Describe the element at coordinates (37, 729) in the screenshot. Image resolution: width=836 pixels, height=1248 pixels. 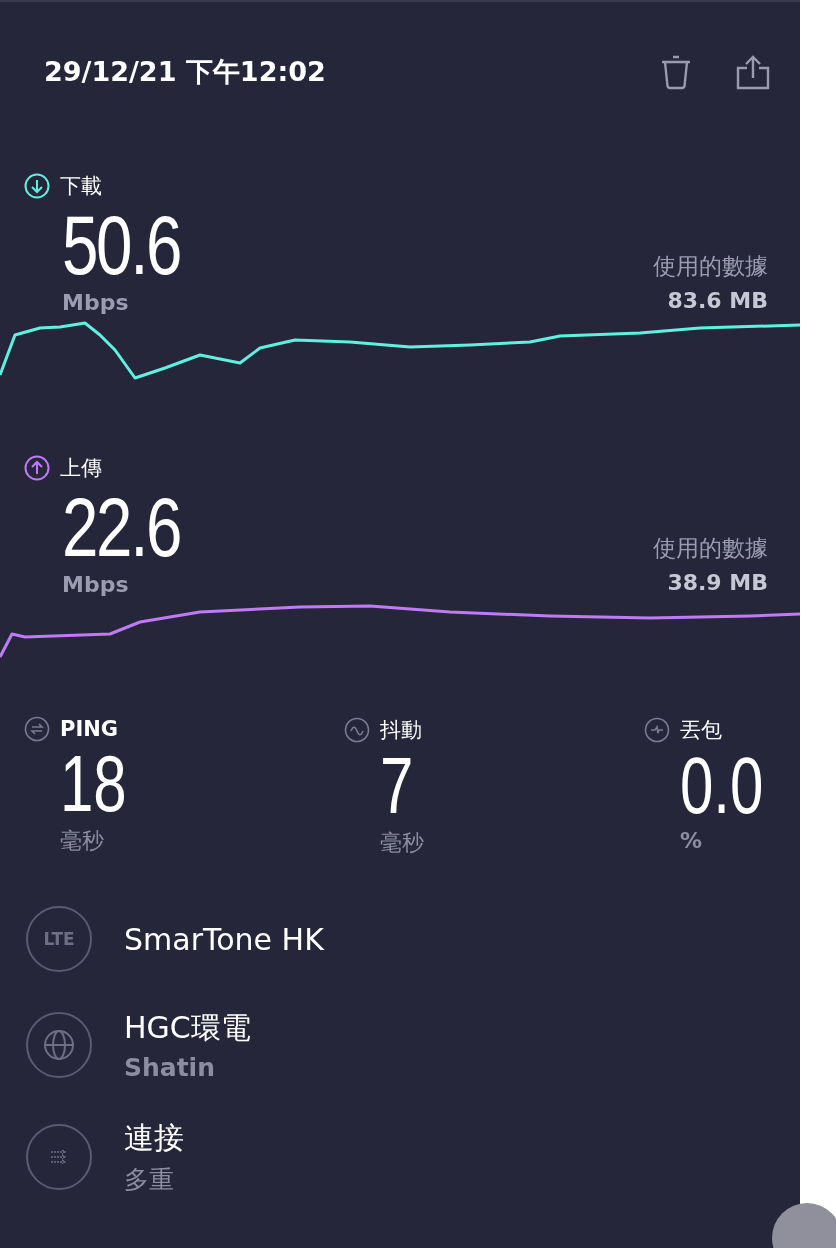
I see `ping-icon` at that location.